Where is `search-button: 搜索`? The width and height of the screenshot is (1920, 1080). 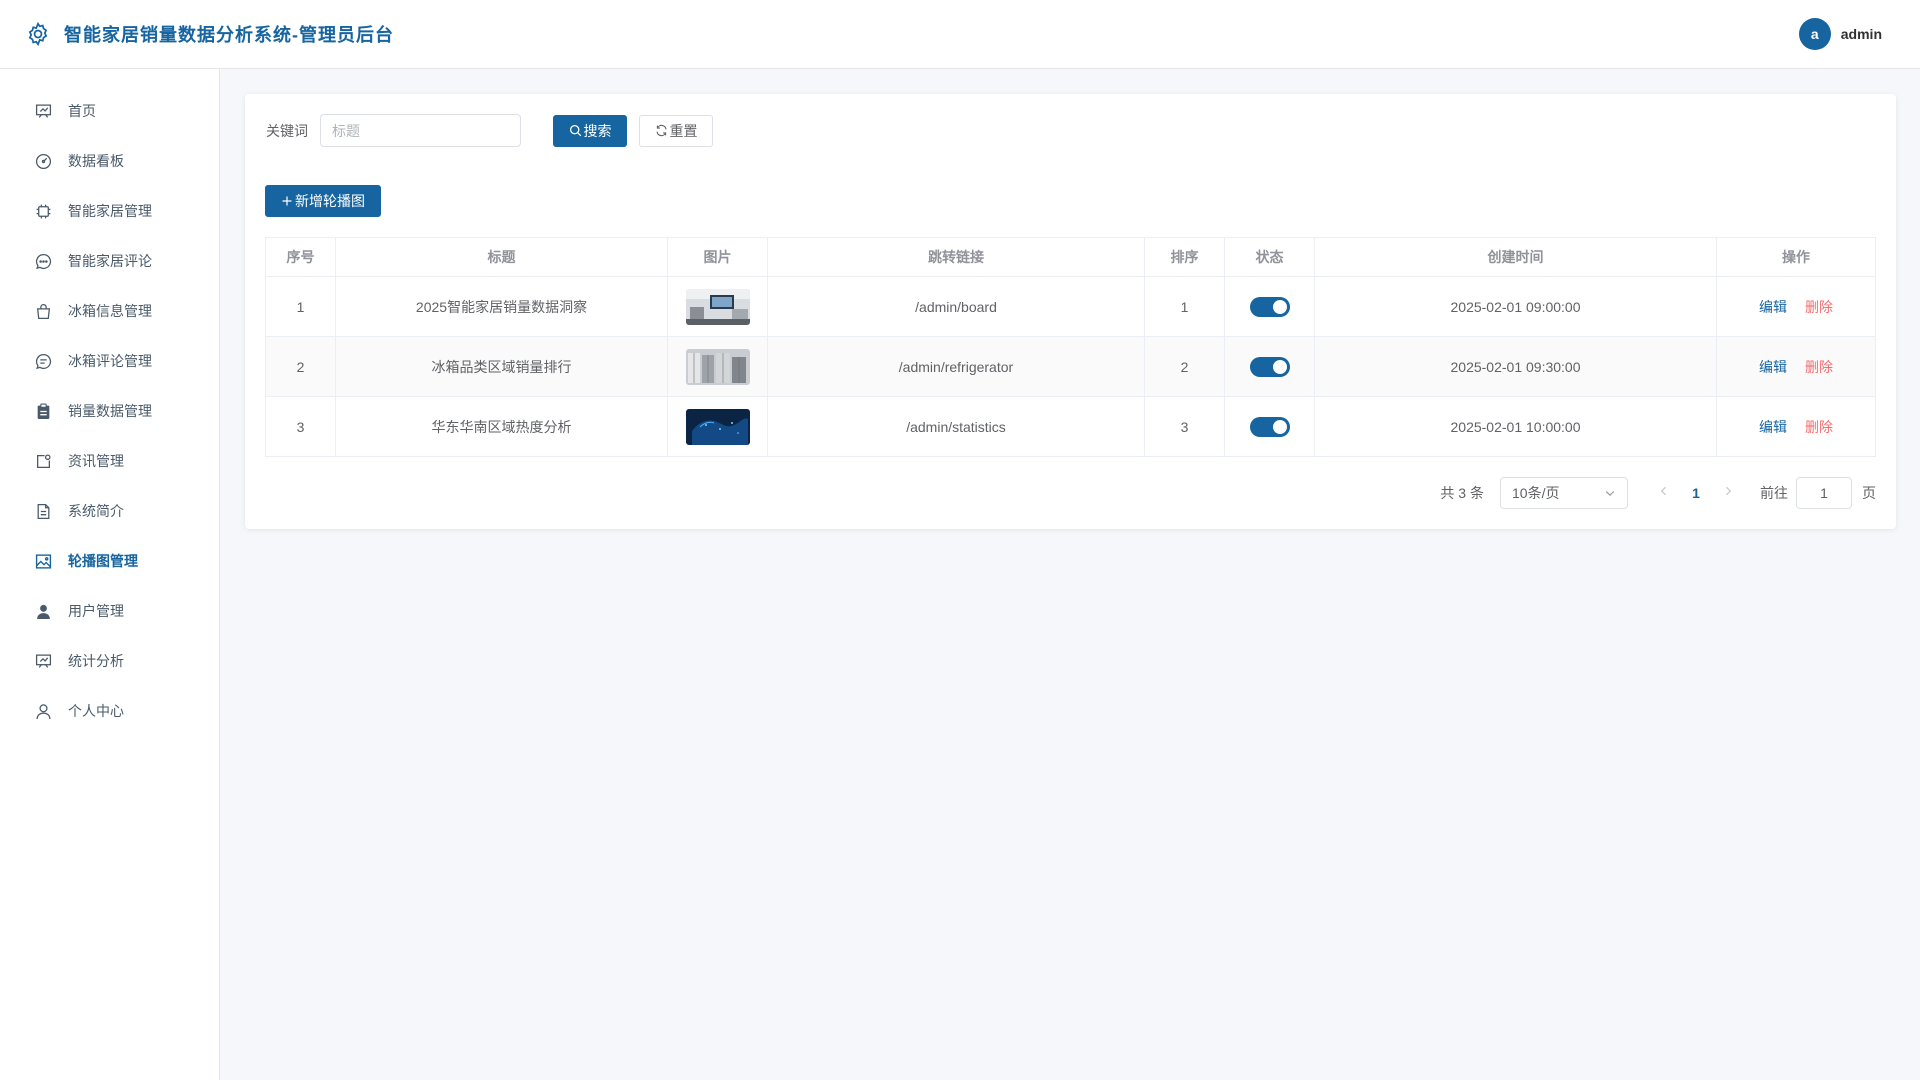
search-button: 搜索 is located at coordinates (590, 130).